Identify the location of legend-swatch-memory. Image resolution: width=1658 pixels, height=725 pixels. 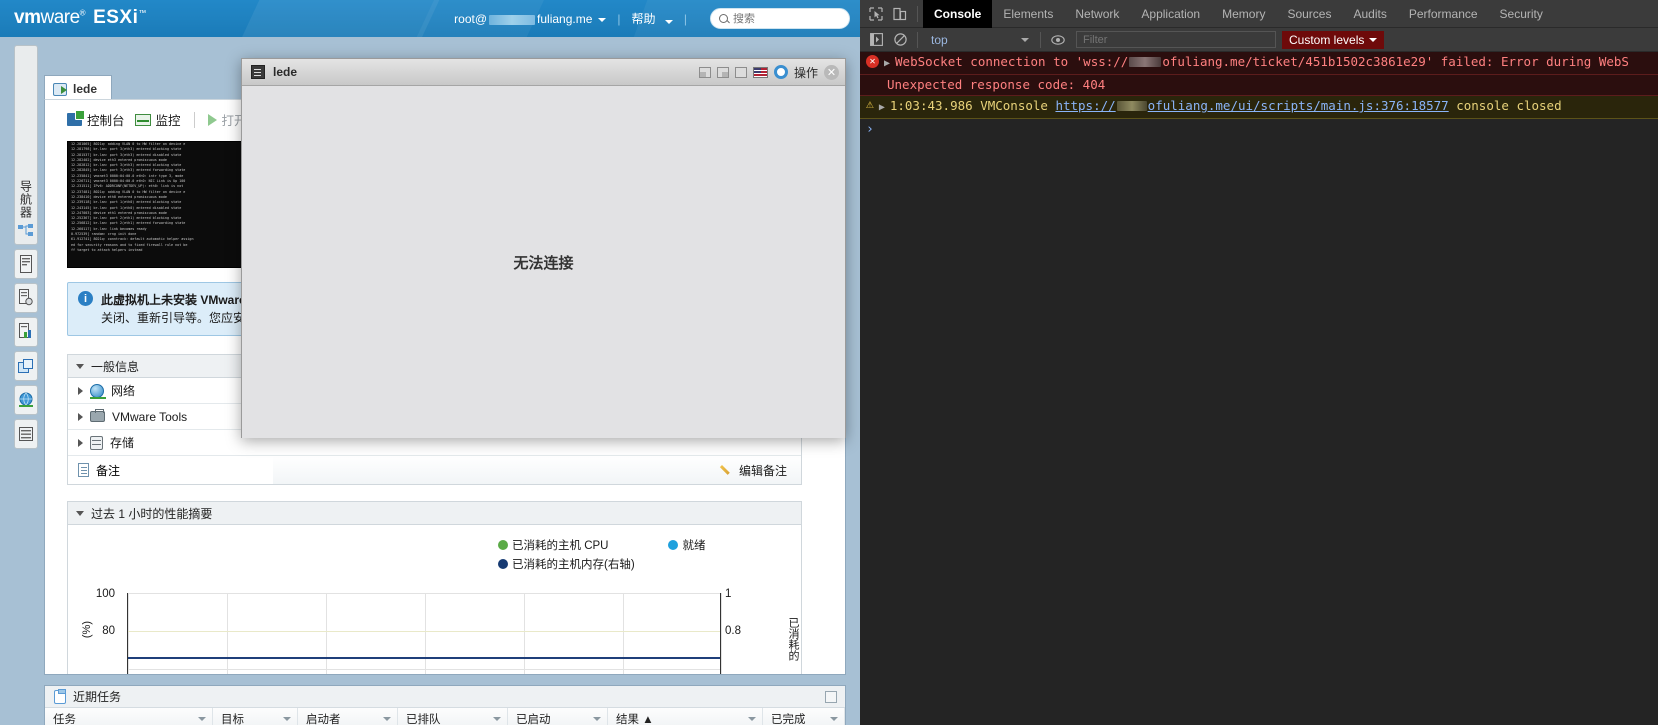
(503, 564).